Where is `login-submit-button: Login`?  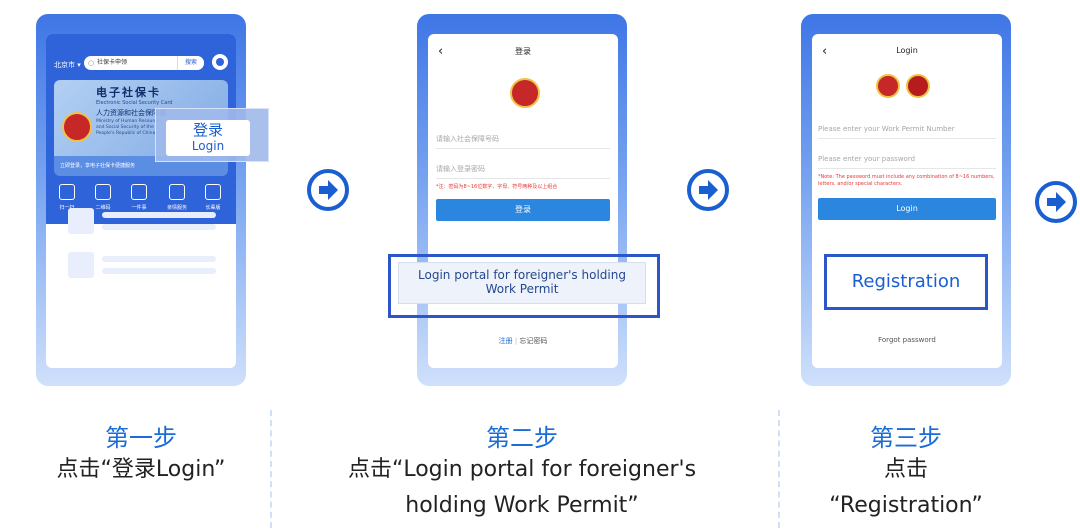 login-submit-button: Login is located at coordinates (907, 209).